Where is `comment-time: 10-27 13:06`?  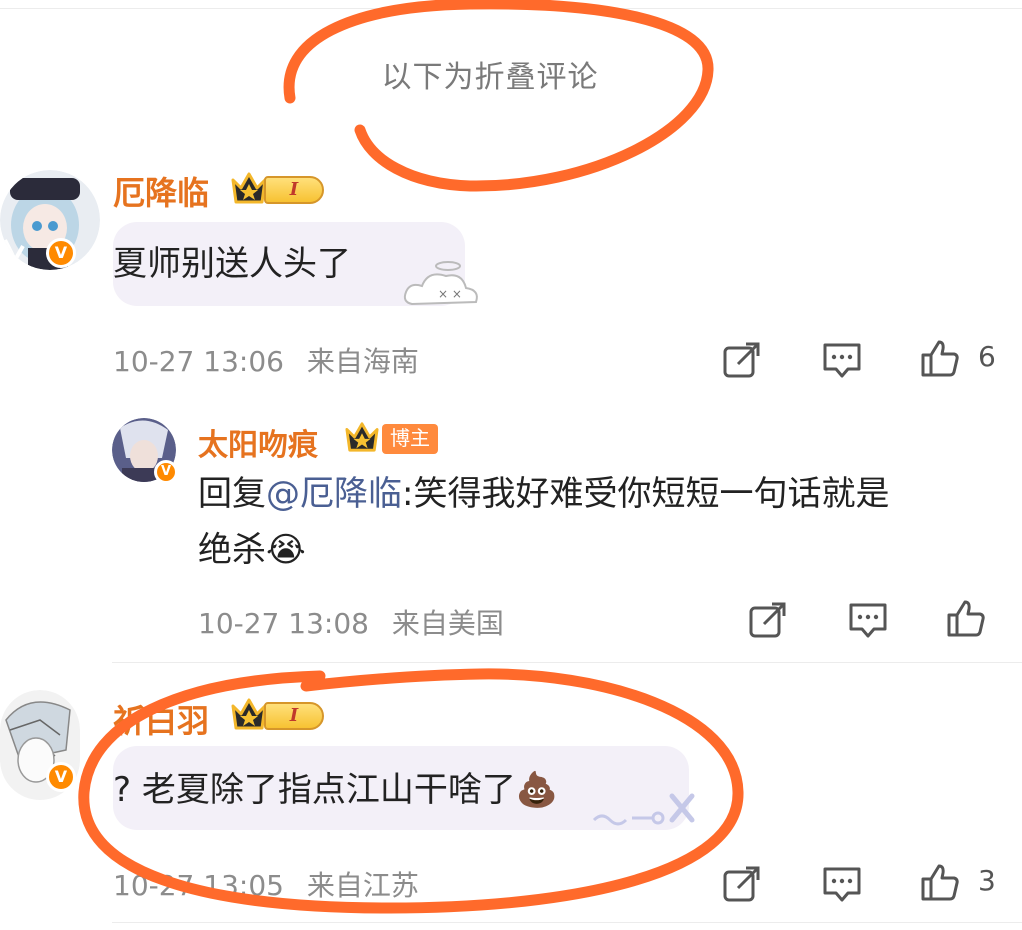
comment-time: 10-27 13:06 is located at coordinates (198, 361).